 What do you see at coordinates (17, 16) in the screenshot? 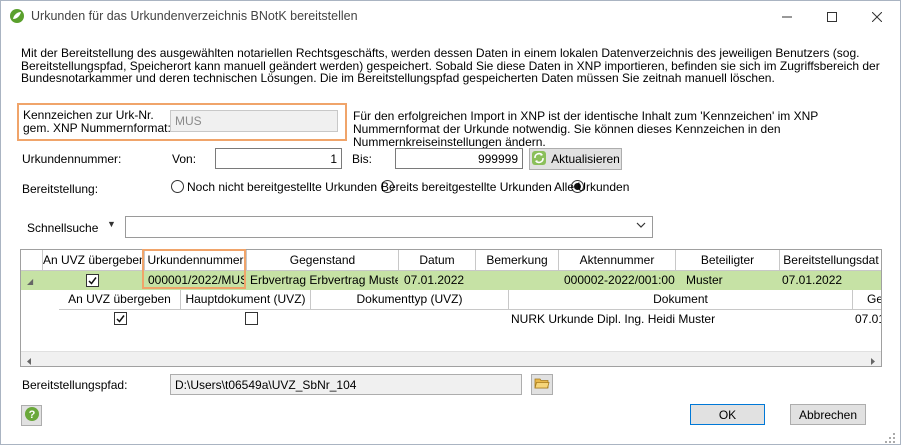
I see `app-leaf-icon` at bounding box center [17, 16].